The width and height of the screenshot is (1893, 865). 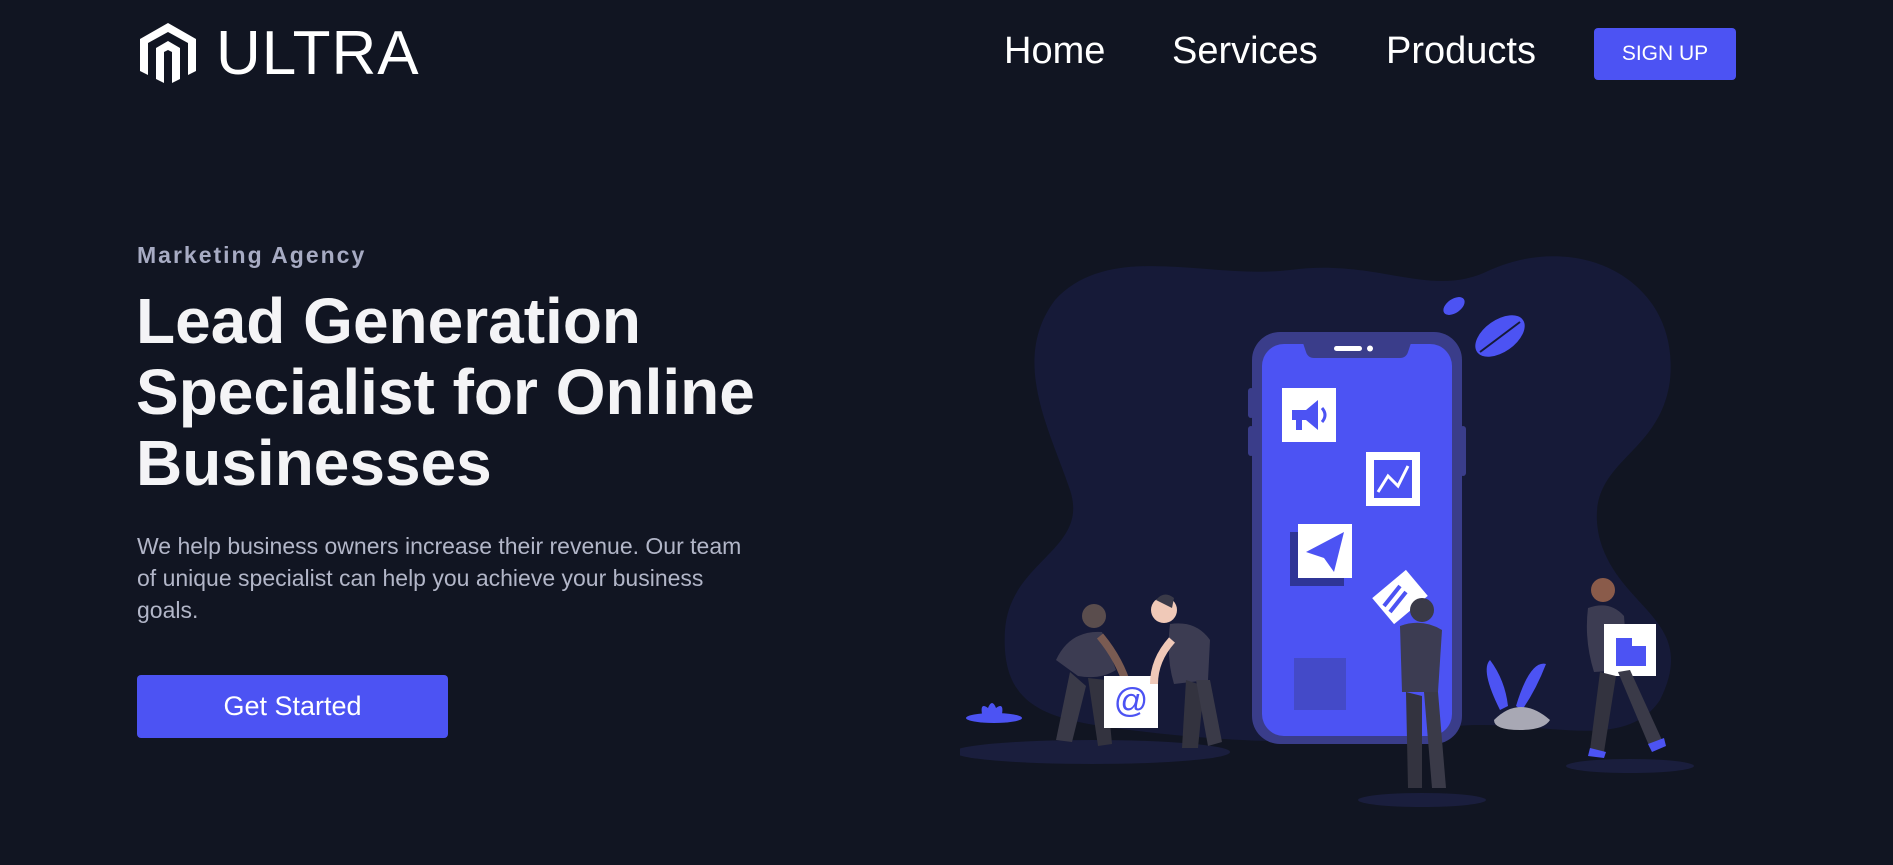 I want to click on chart-icon, so click(x=1393, y=479).